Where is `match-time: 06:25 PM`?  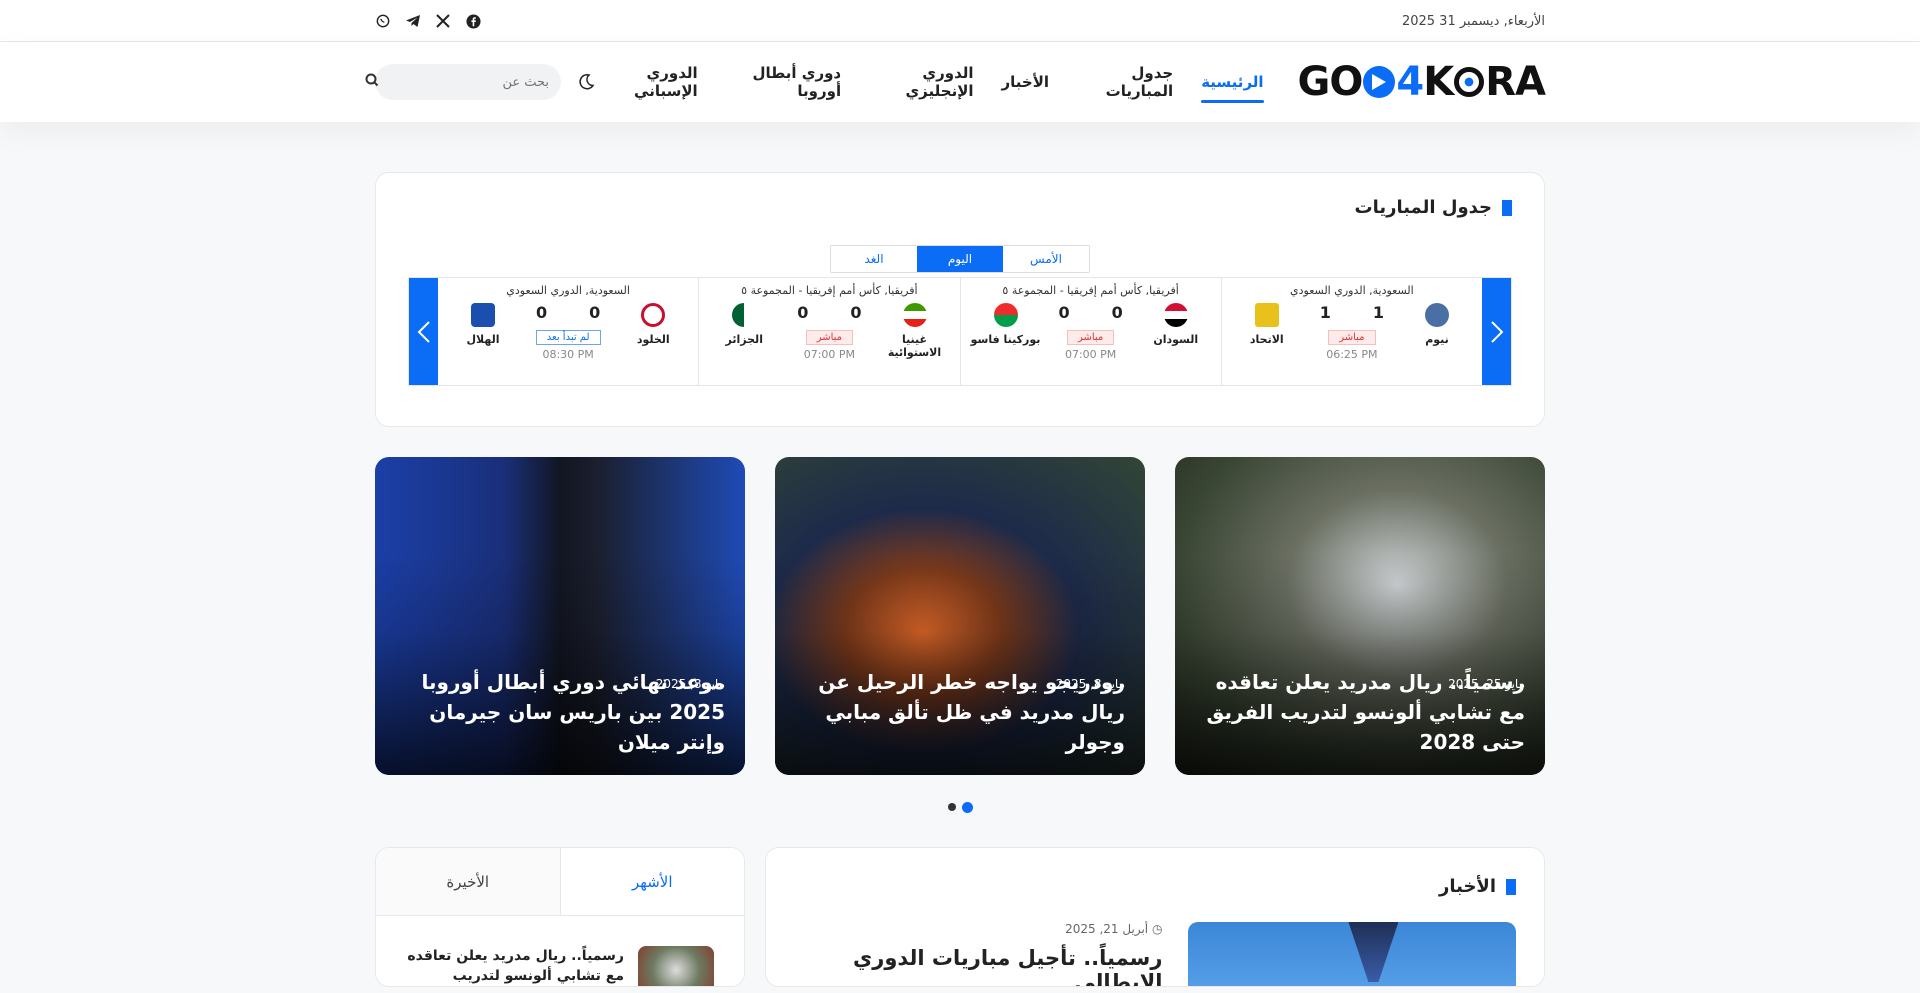 match-time: 06:25 PM is located at coordinates (1352, 354).